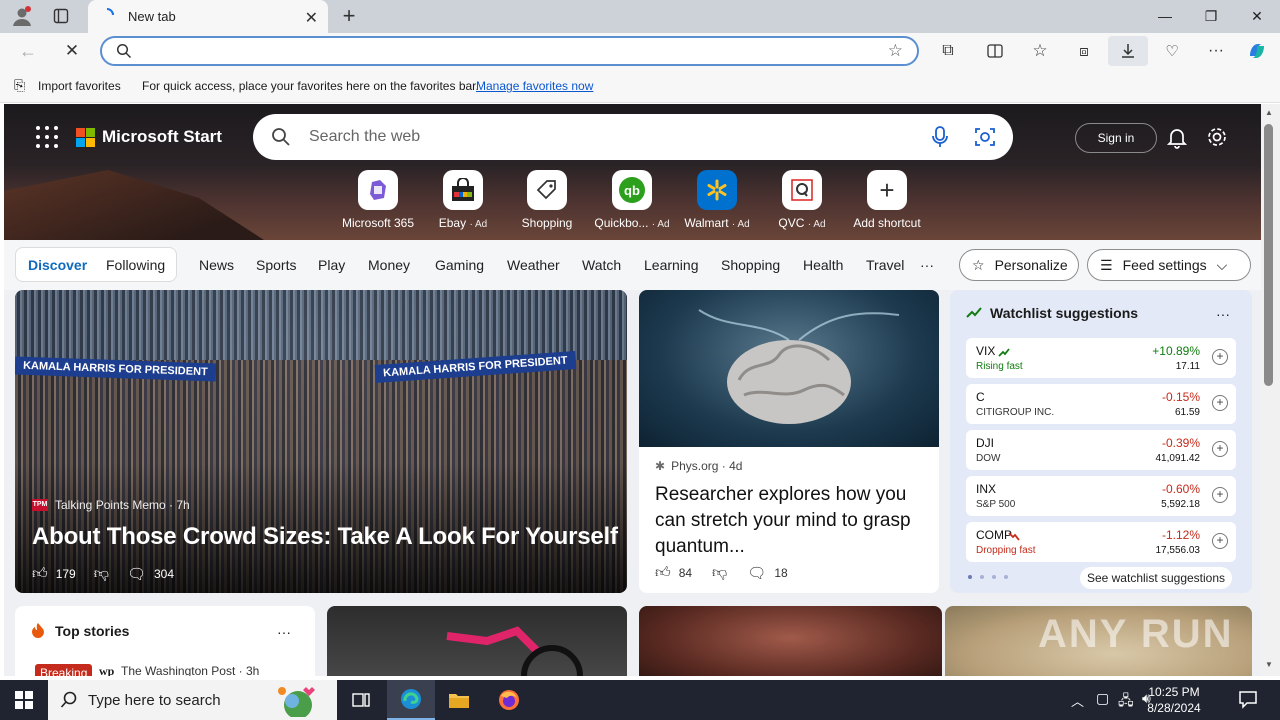  I want to click on edge-taskbar-button, so click(411, 700).